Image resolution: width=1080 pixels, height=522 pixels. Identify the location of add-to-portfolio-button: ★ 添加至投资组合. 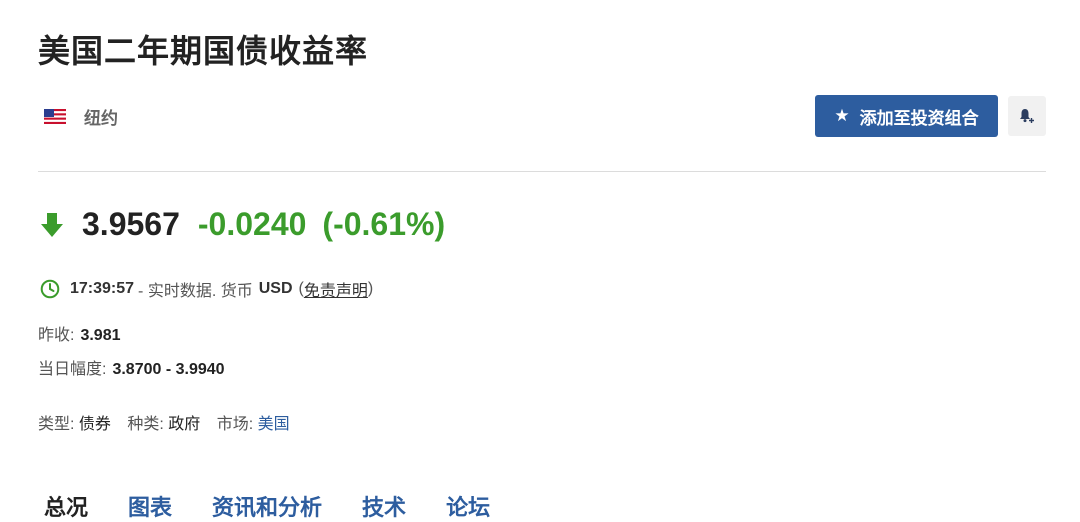
(906, 116).